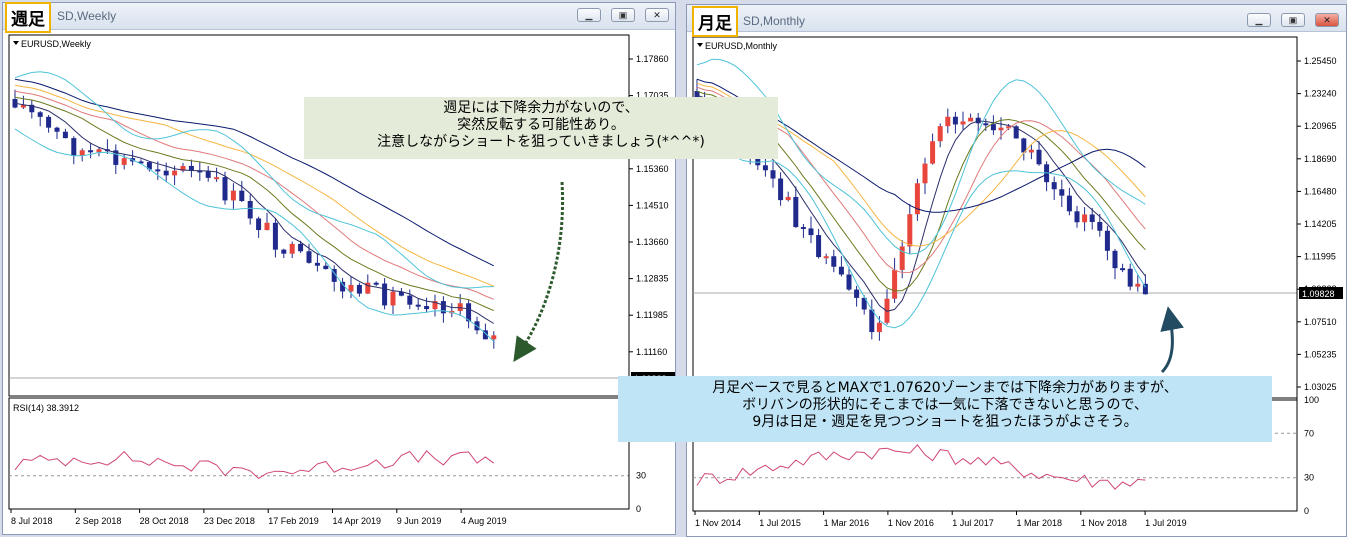  Describe the element at coordinates (229, 521) in the screenshot. I see `date-tick-label: 23 Dec 2018` at that location.